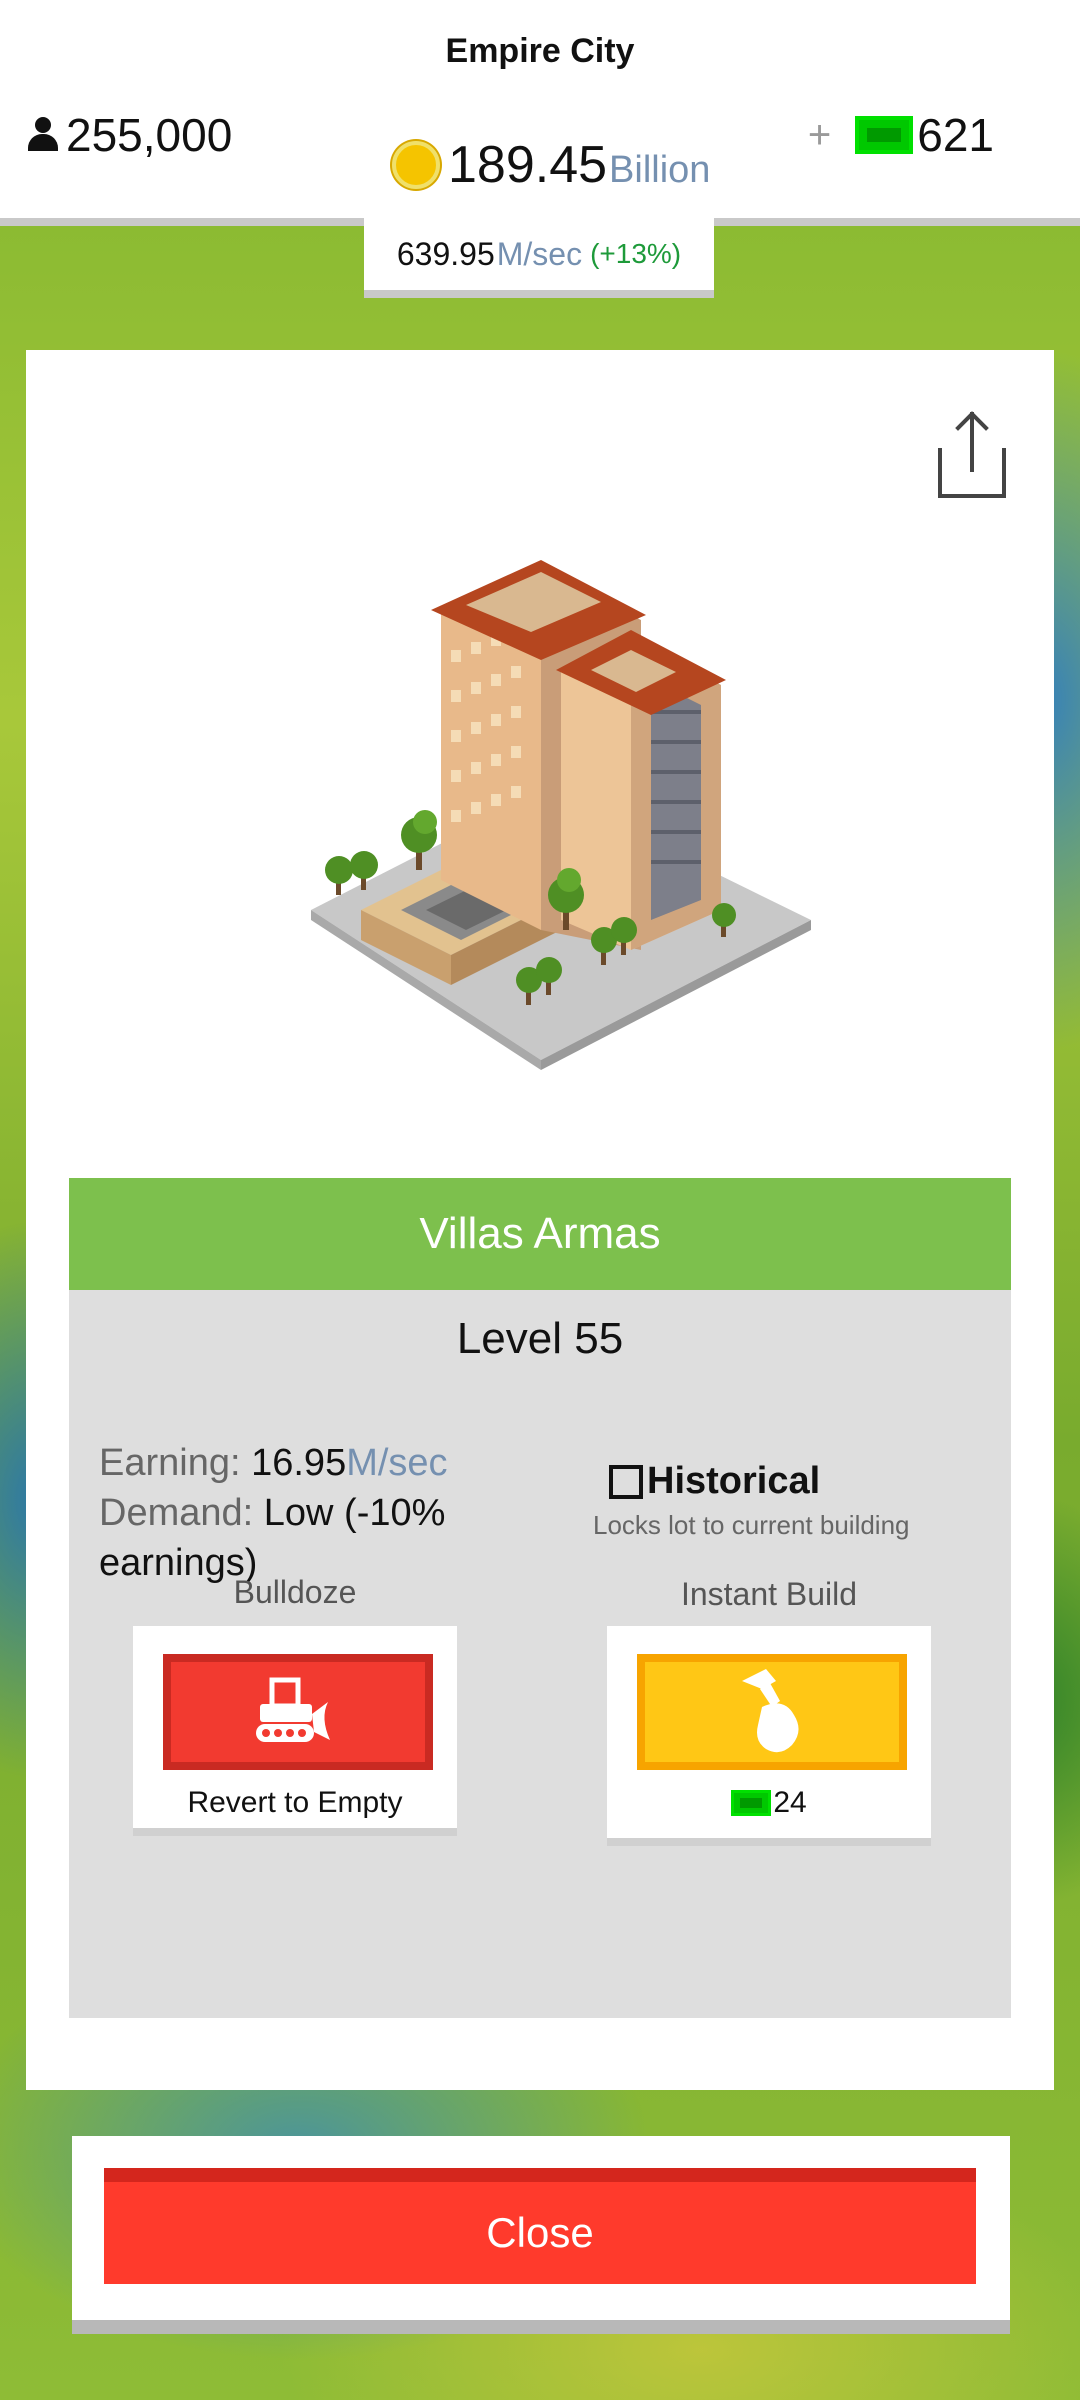 The image size is (1080, 2400). What do you see at coordinates (734, 1481) in the screenshot?
I see `historical-label: Historical` at bounding box center [734, 1481].